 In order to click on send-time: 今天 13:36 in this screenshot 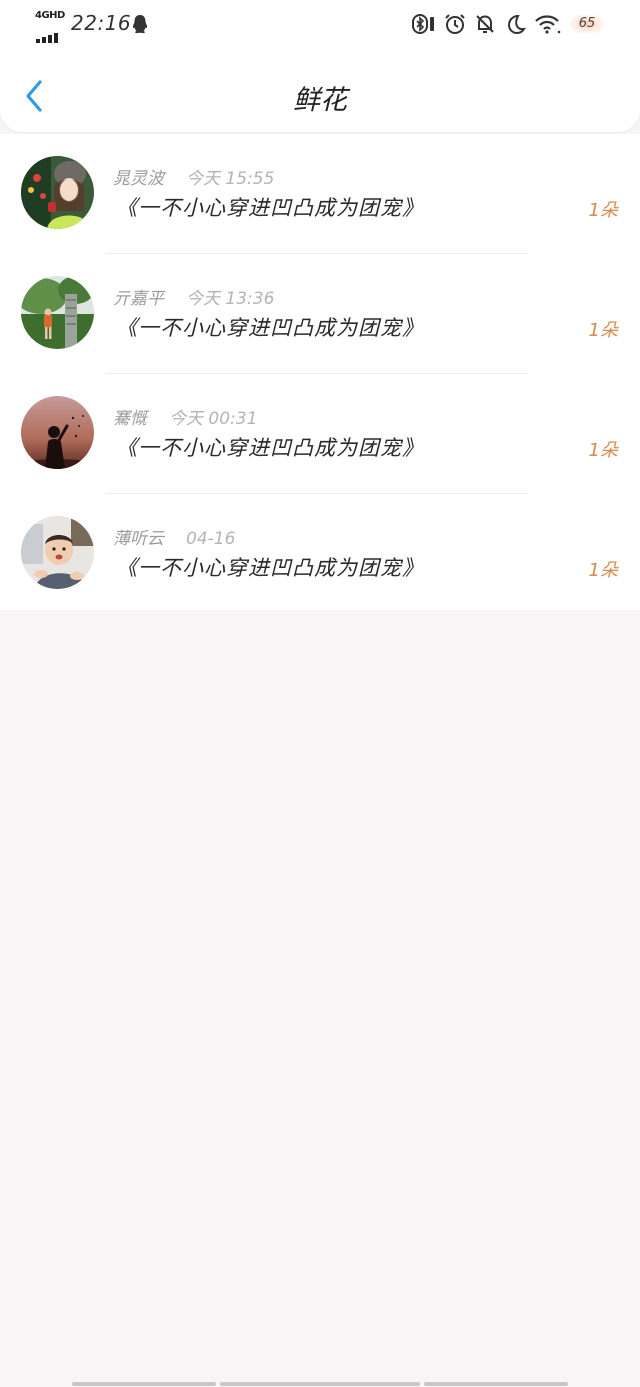, I will do `click(230, 299)`.